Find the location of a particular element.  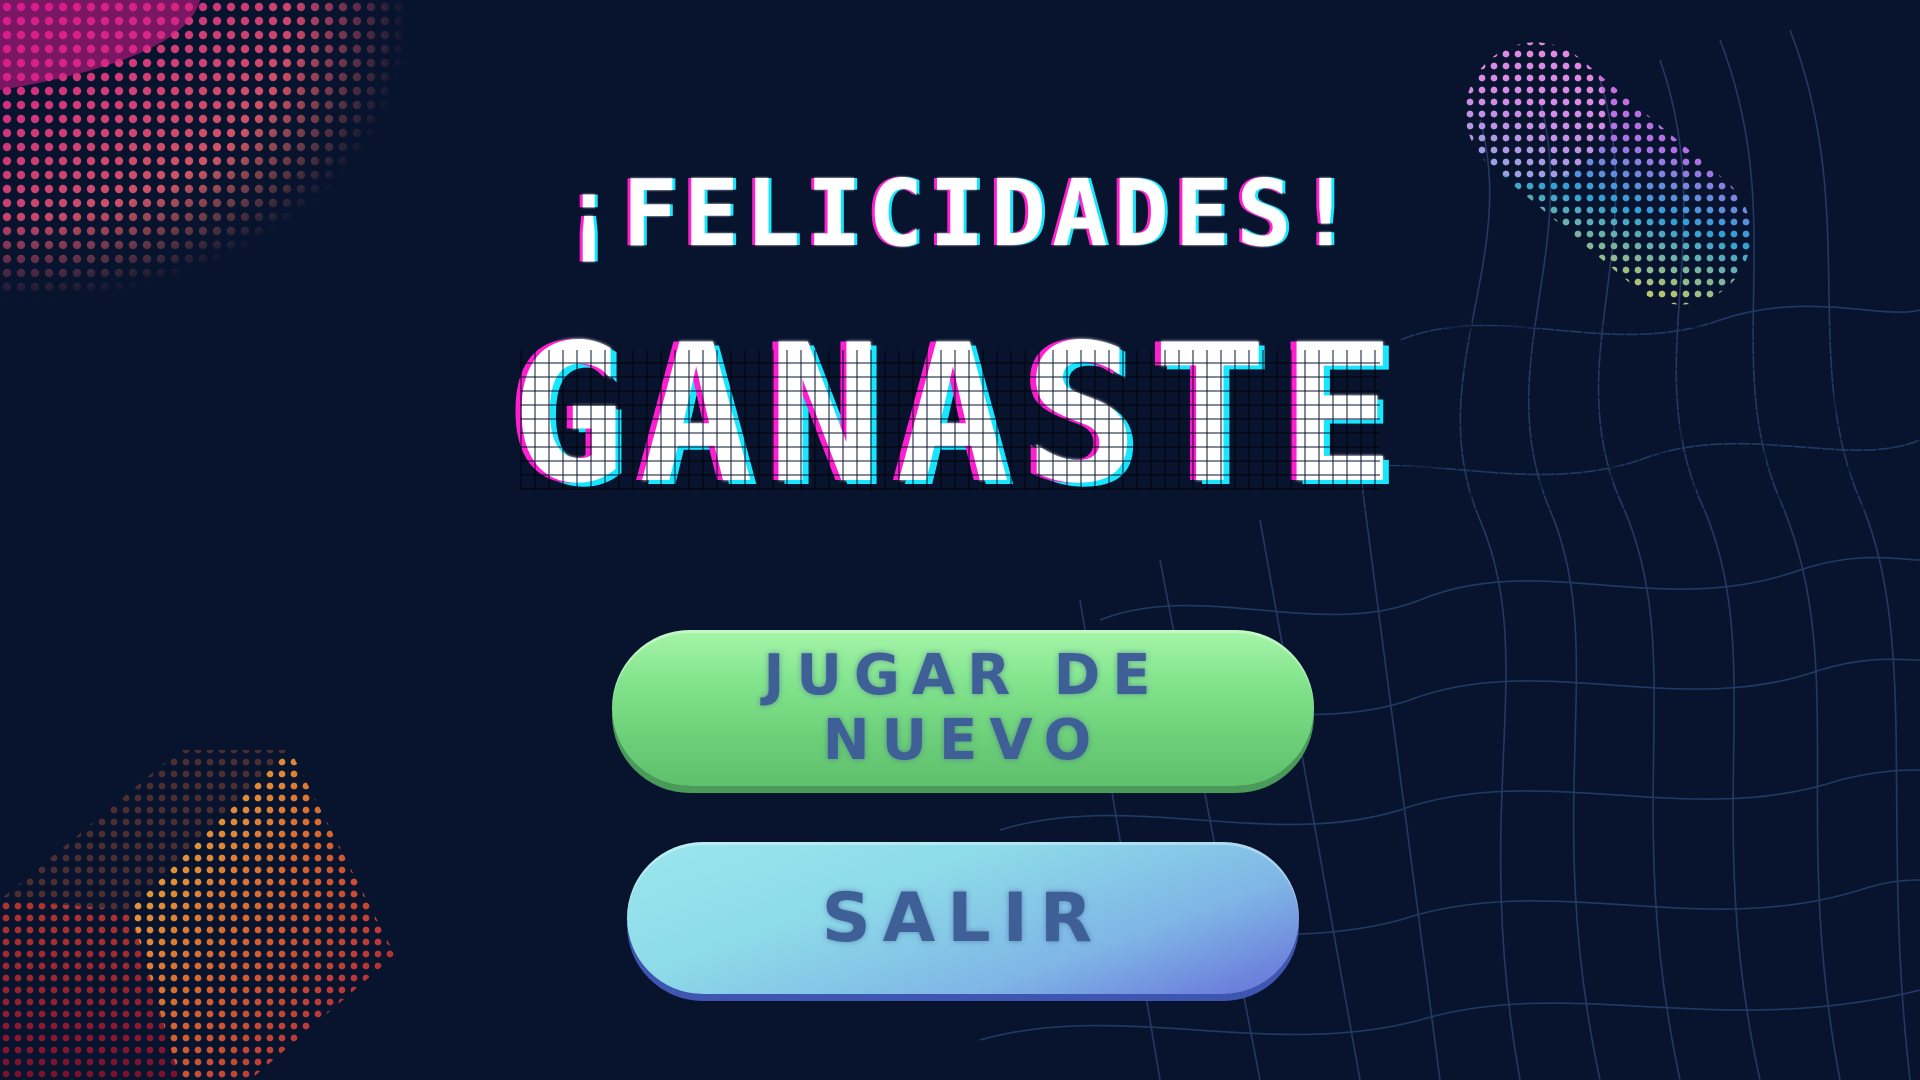

play-again-button: JUGAR DE NUEVO is located at coordinates (963, 708).